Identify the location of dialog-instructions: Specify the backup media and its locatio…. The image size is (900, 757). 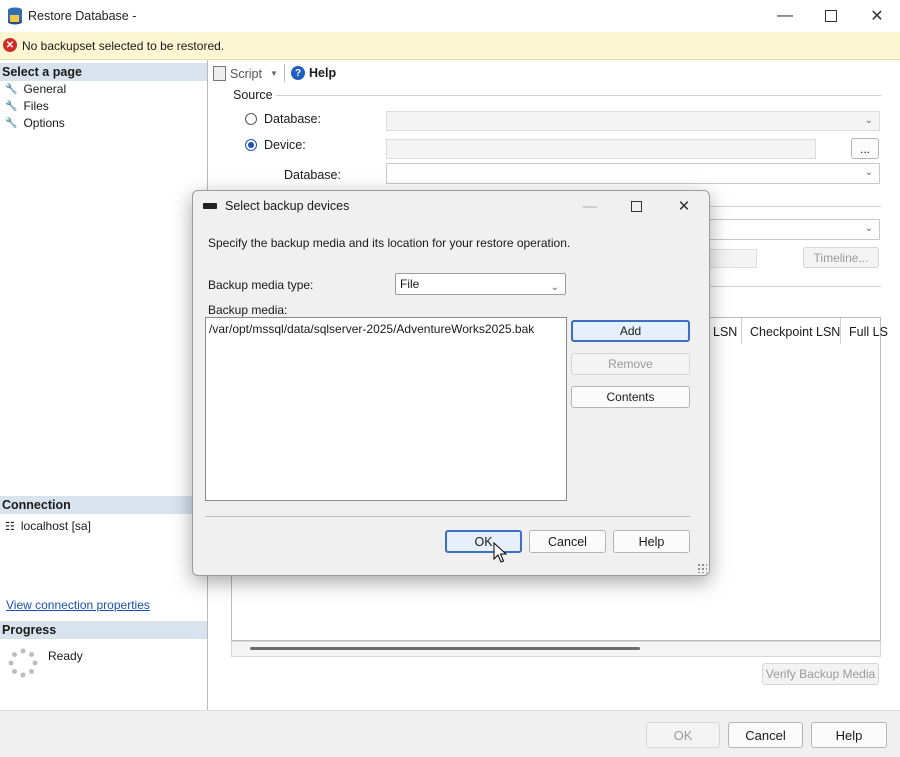
(389, 243).